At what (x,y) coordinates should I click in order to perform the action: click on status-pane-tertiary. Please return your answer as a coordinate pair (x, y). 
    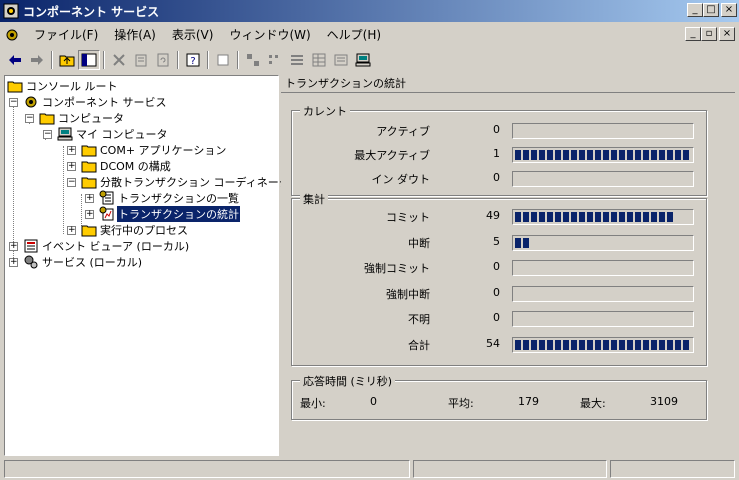
    Looking at the image, I should click on (672, 469).